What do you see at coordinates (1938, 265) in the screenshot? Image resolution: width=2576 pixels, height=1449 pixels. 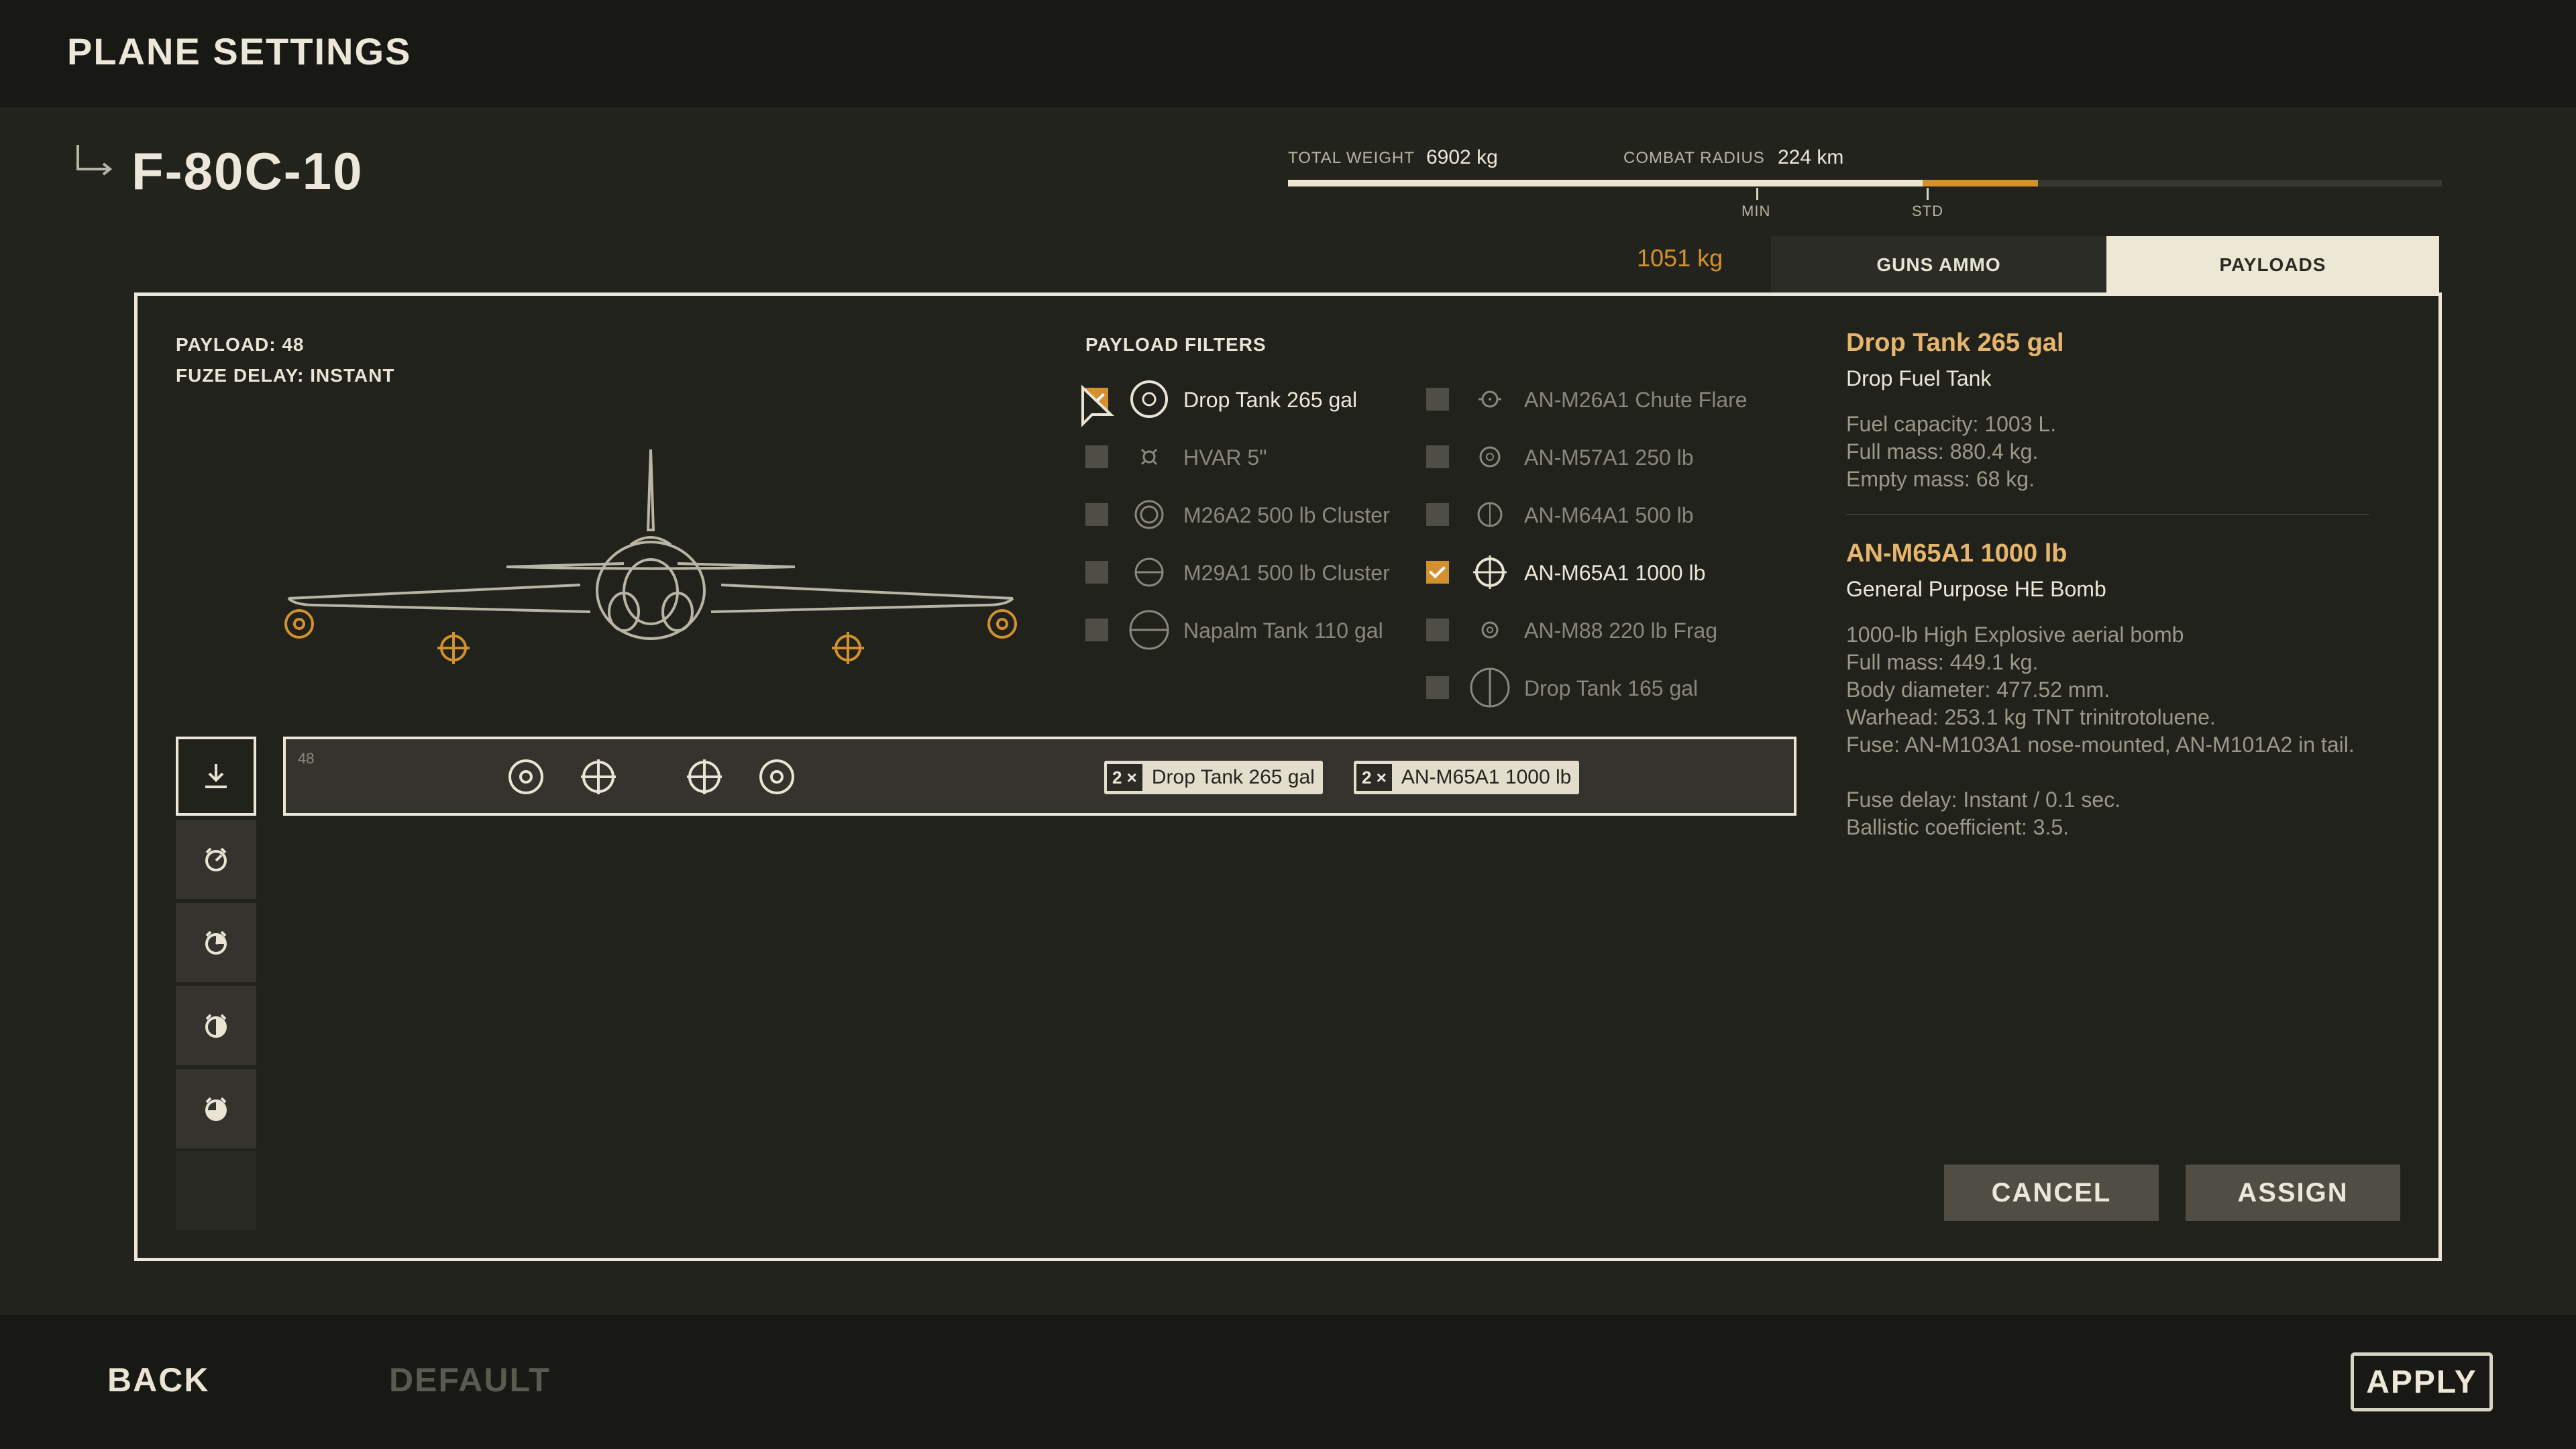 I see `tab-guns-ammo: GUNS AMMO` at bounding box center [1938, 265].